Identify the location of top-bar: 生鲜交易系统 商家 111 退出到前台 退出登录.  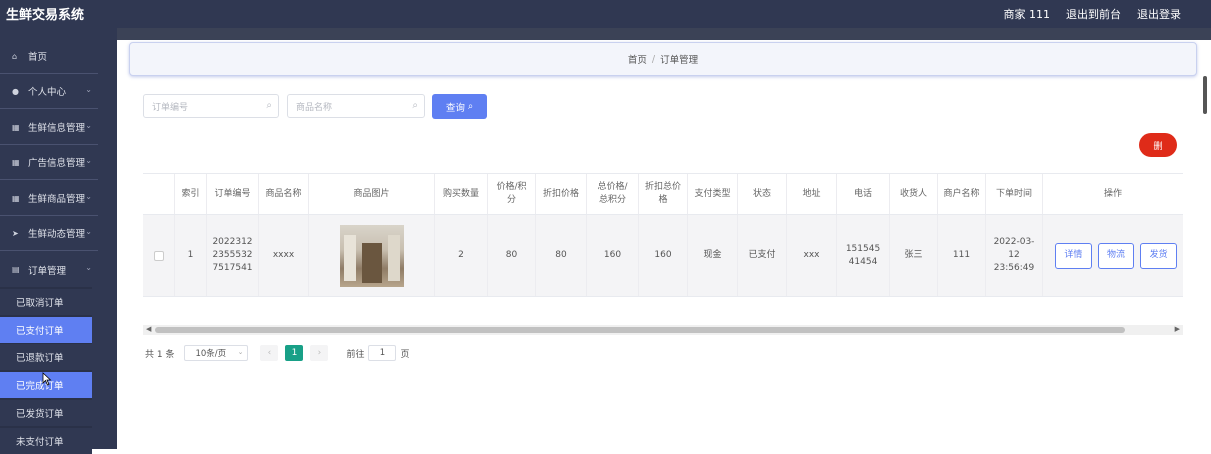
(605, 14).